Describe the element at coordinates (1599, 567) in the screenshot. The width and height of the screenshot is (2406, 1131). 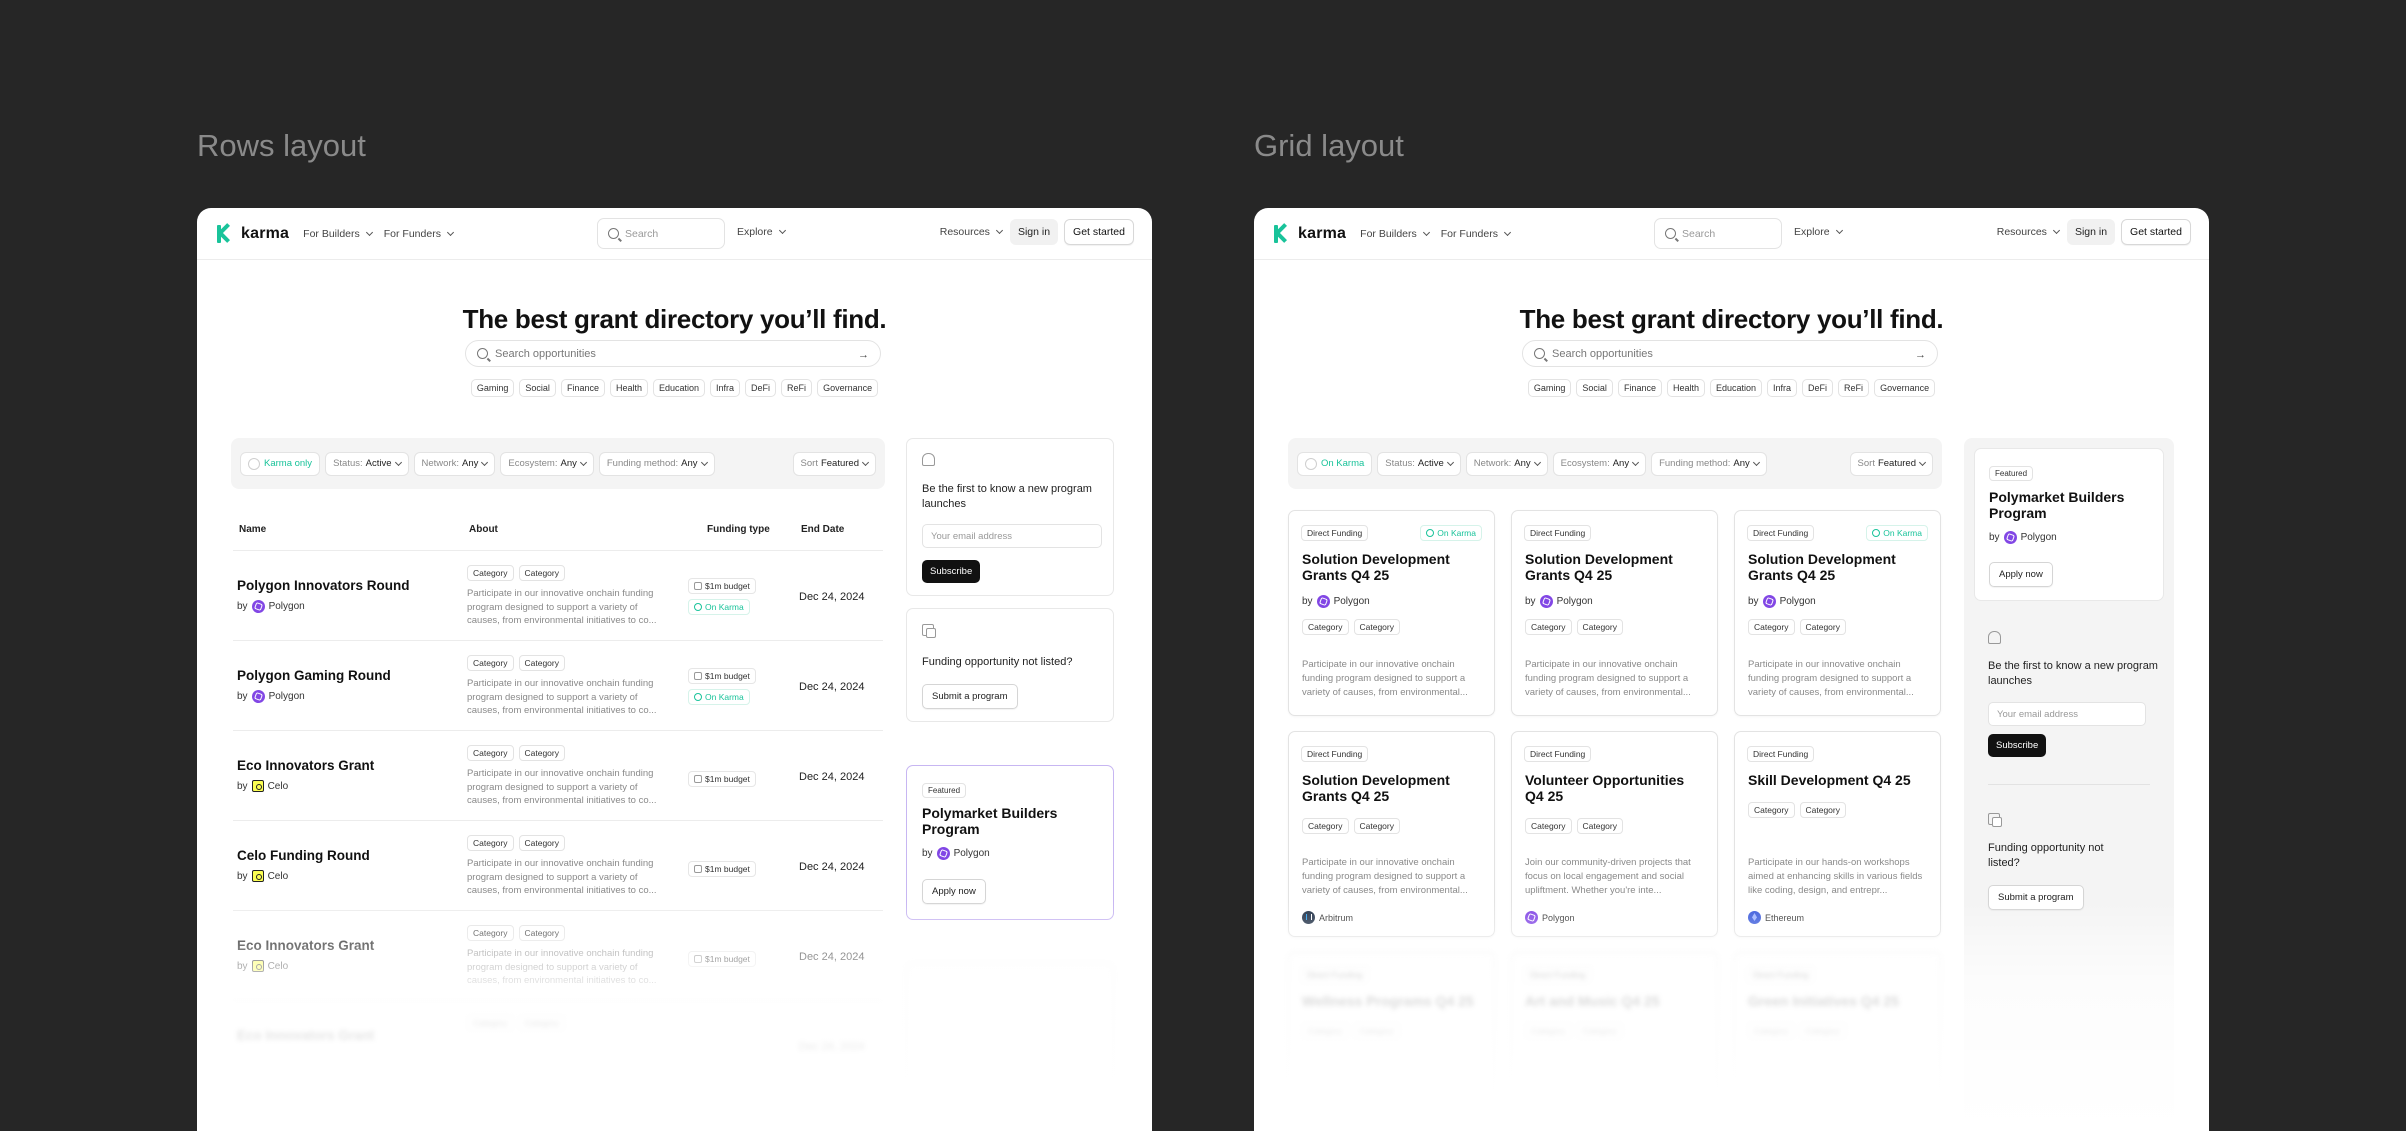
I see `program-title: Solution Development Grants Q4 25` at that location.